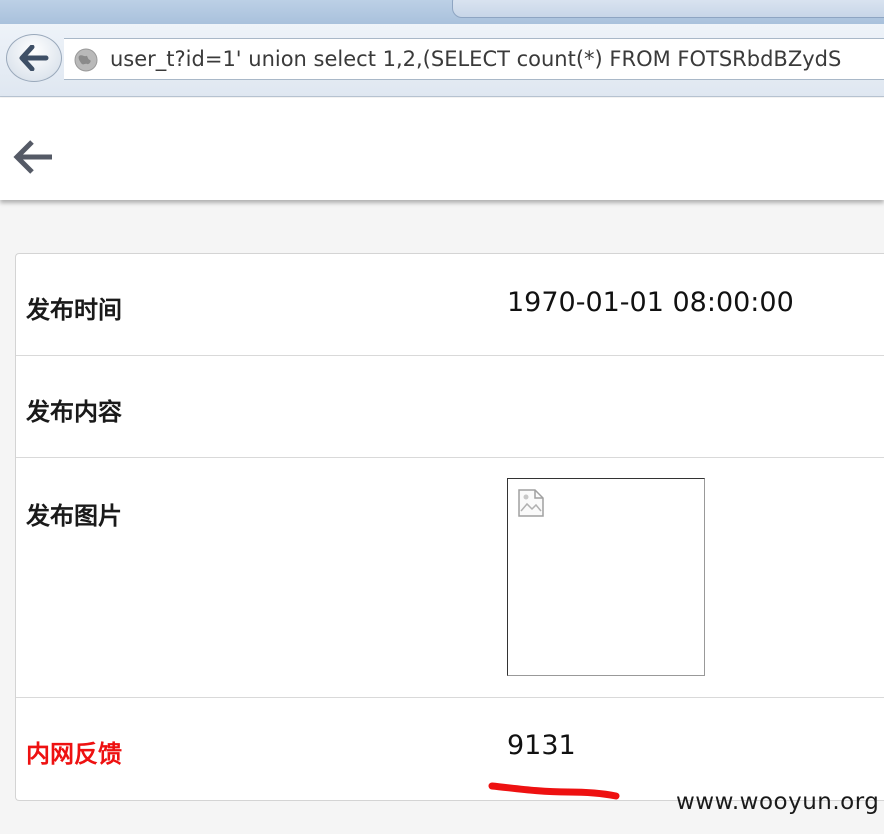 This screenshot has width=884, height=834. I want to click on browser-tab-strip, so click(442, 12).